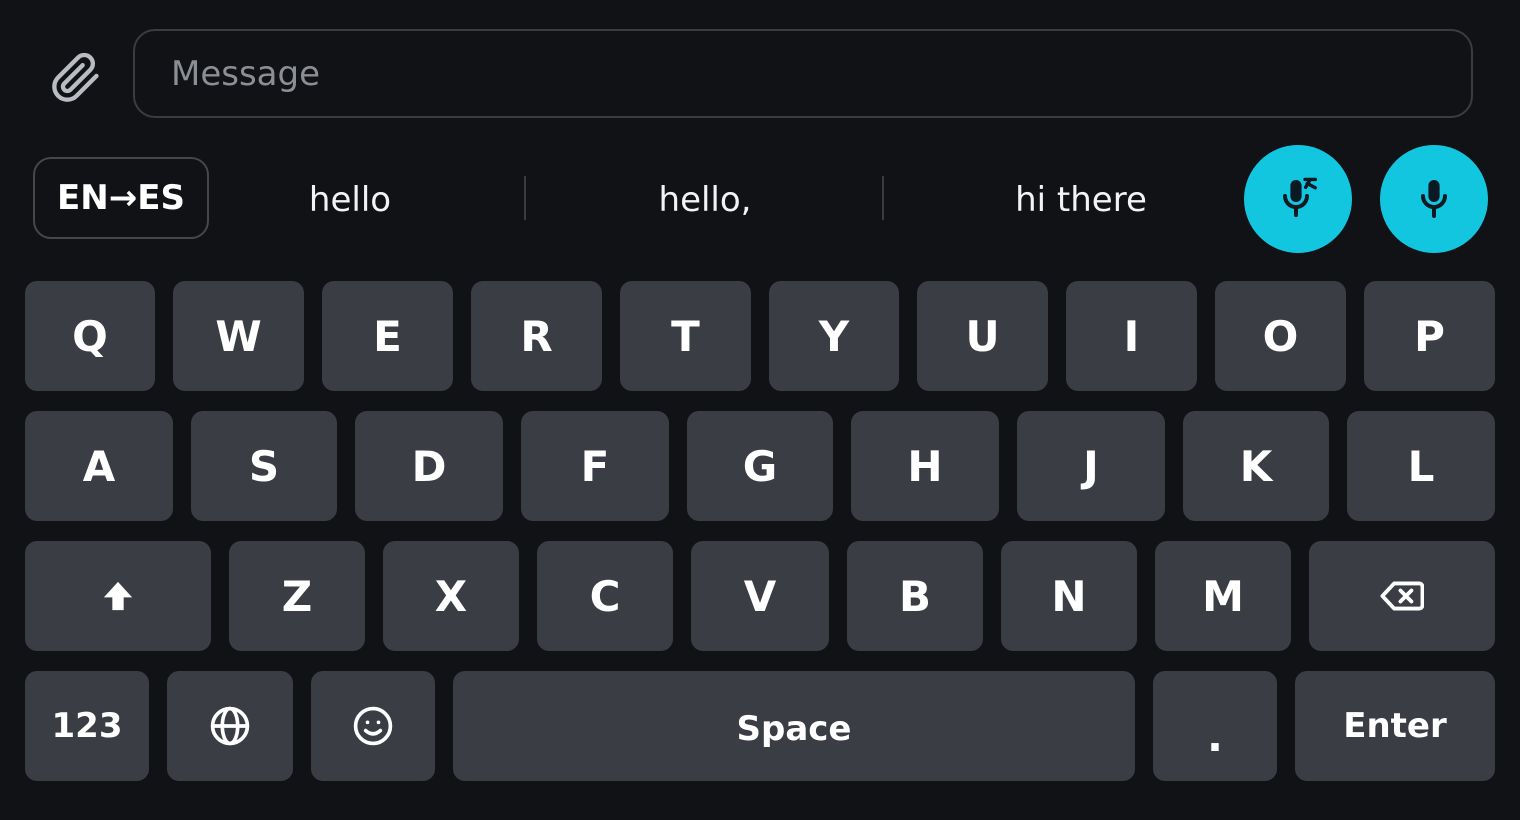 The height and width of the screenshot is (820, 1520). I want to click on enter-key: Enter, so click(1395, 726).